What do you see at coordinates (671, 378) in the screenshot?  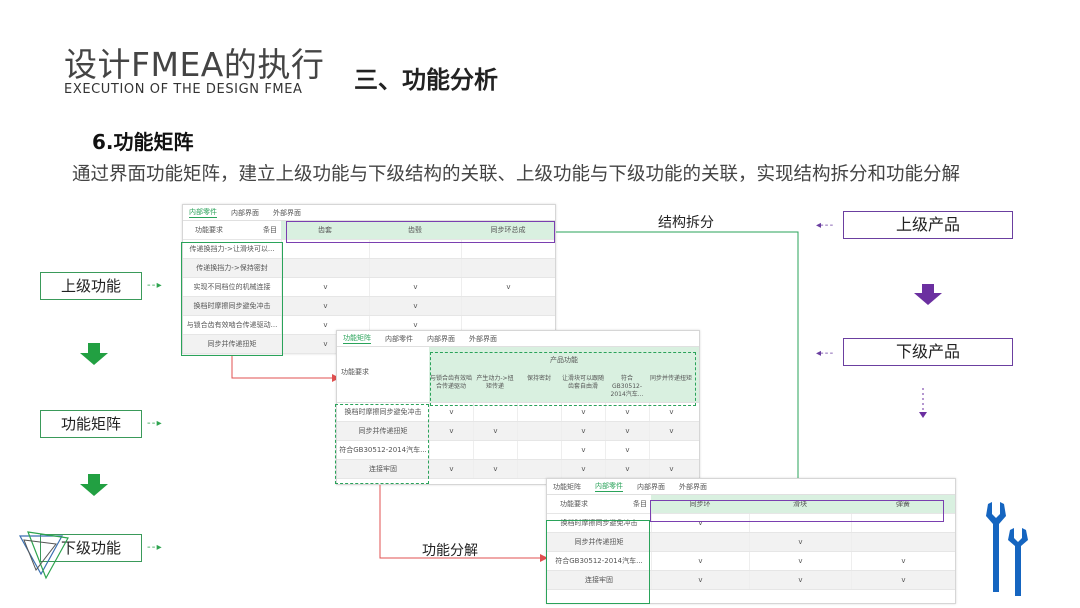 I see `column-header: 同步并传递扭矩` at bounding box center [671, 378].